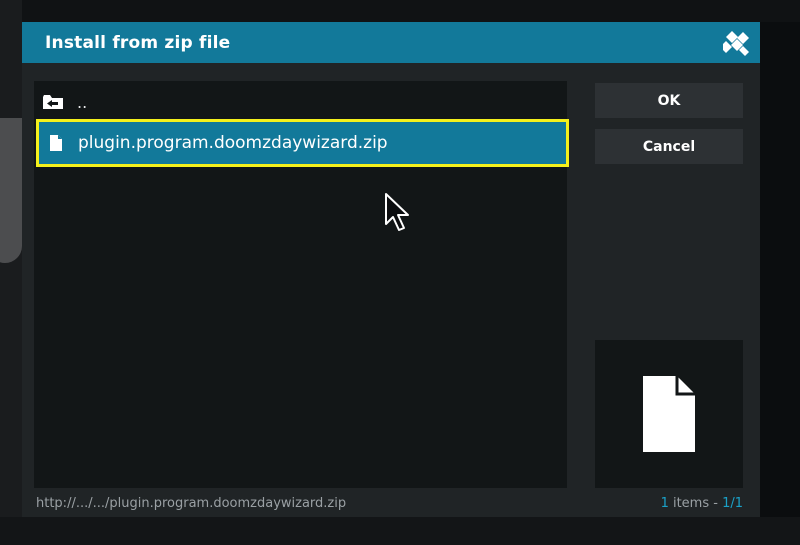 This screenshot has width=800, height=545. I want to click on list-item-label: plugin.program.doomzdaywizard.zip, so click(233, 143).